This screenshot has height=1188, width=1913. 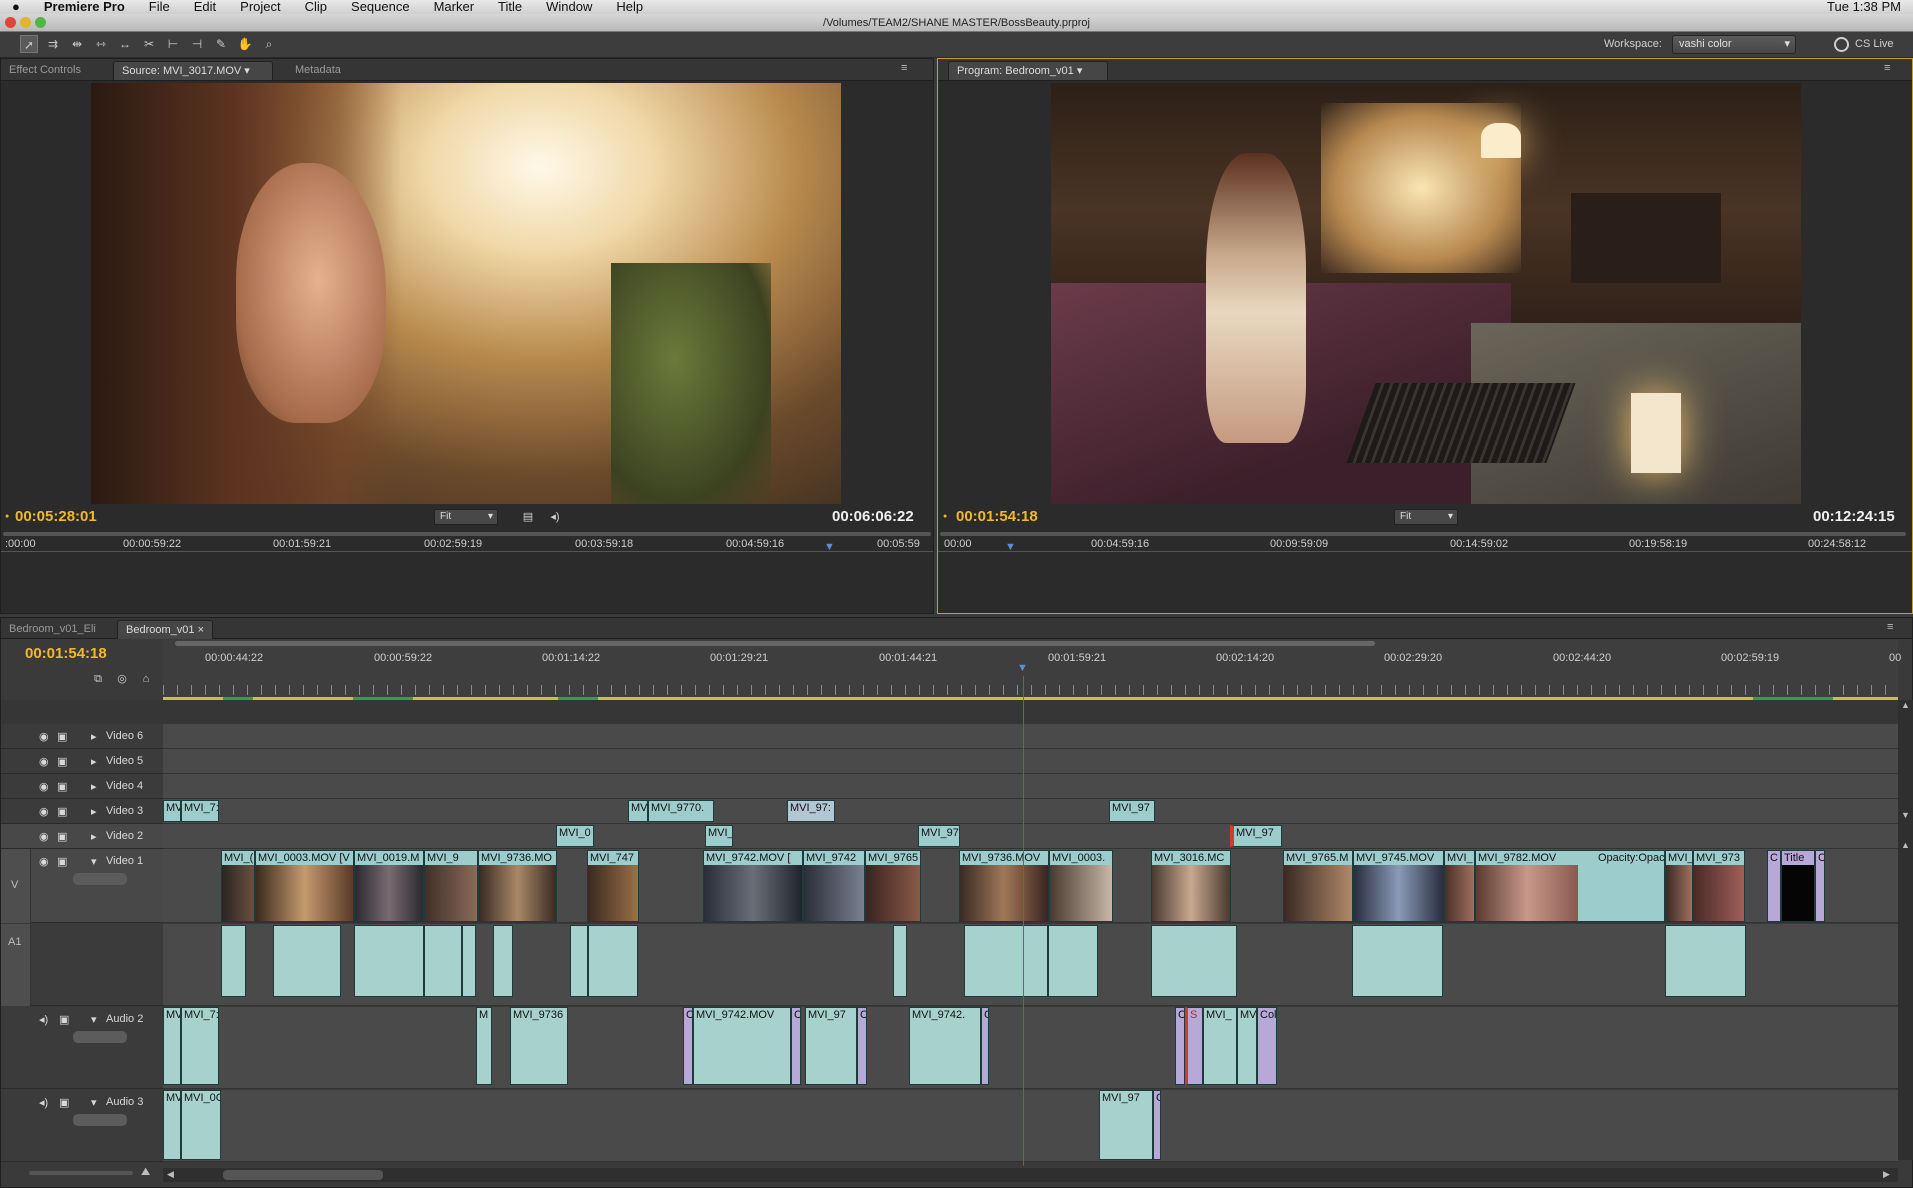 I want to click on tab-source: Source: MVI_3017.MOV ▾, so click(x=193, y=70).